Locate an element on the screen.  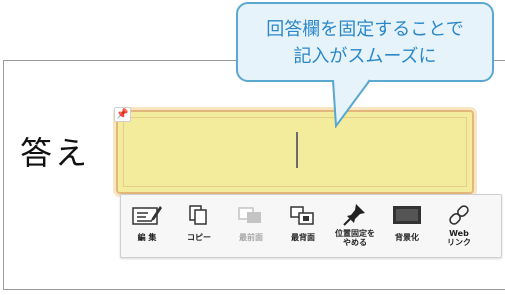
copy-label: コピー is located at coordinates (199, 237).